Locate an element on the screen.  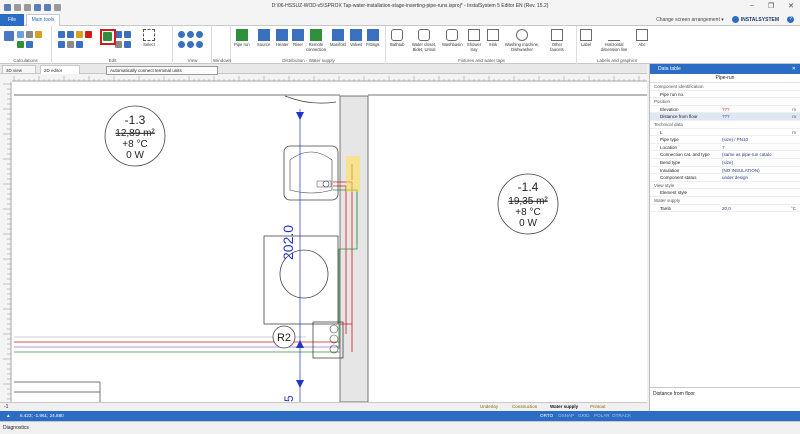
change-arrangement-button: Change screen arrangement ▾ is located at coordinates (690, 20).